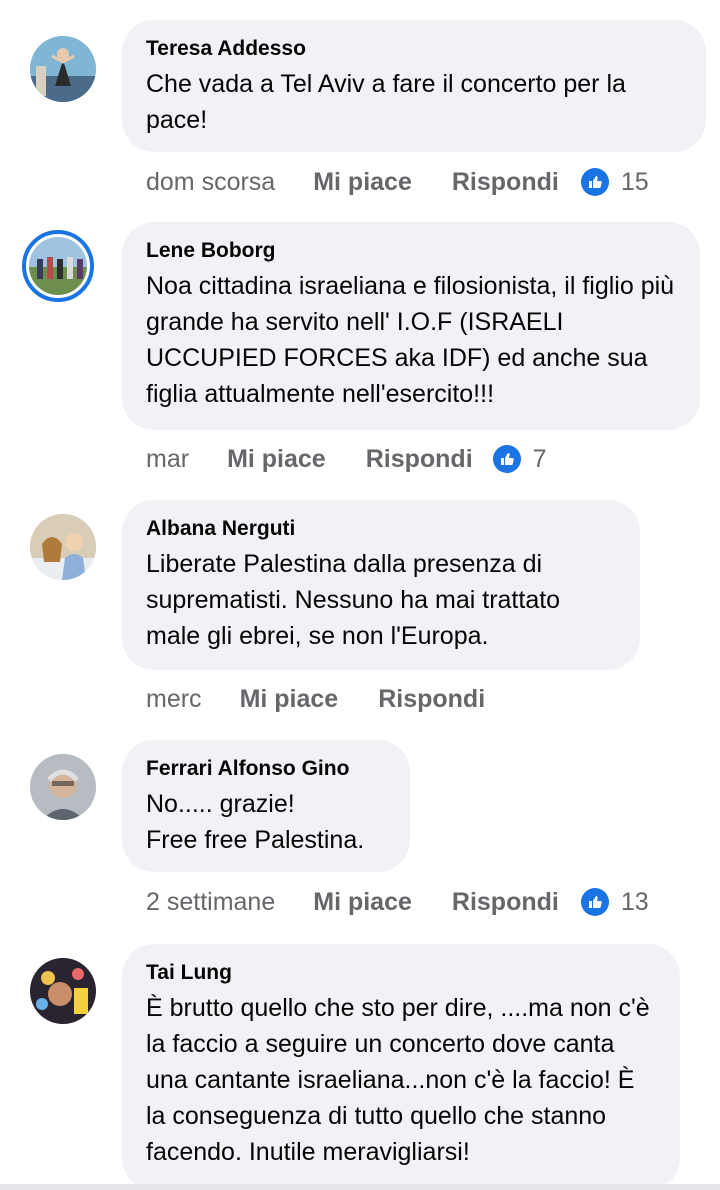  Describe the element at coordinates (401, 973) in the screenshot. I see `comment-author: Tai Lung` at that location.